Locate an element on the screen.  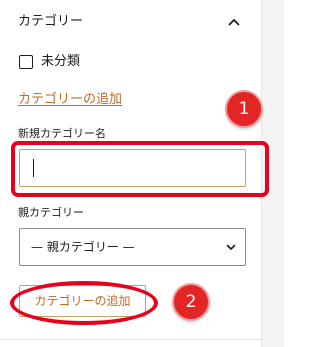
parent-category-value: — 親カテゴリー — is located at coordinates (83, 247).